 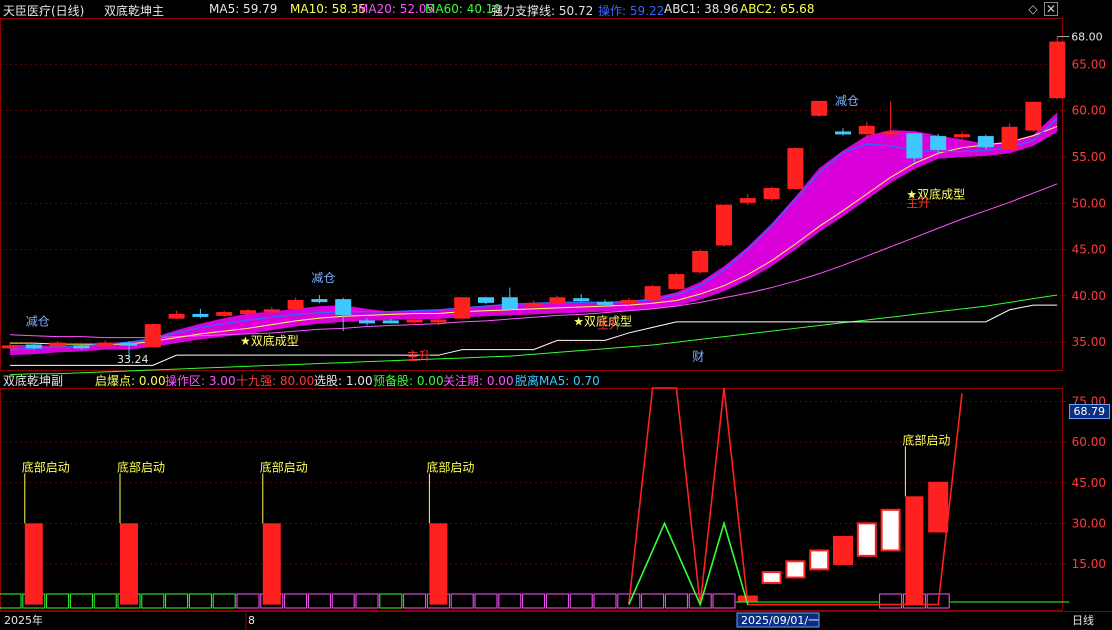 I want to click on main-y-tick-label: 55.00, so click(x=1089, y=157).